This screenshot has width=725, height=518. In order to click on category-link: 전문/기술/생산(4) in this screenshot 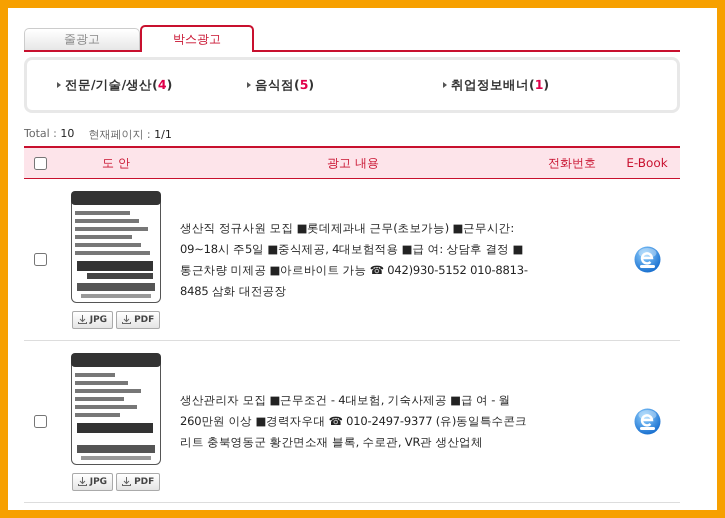, I will do `click(152, 85)`.